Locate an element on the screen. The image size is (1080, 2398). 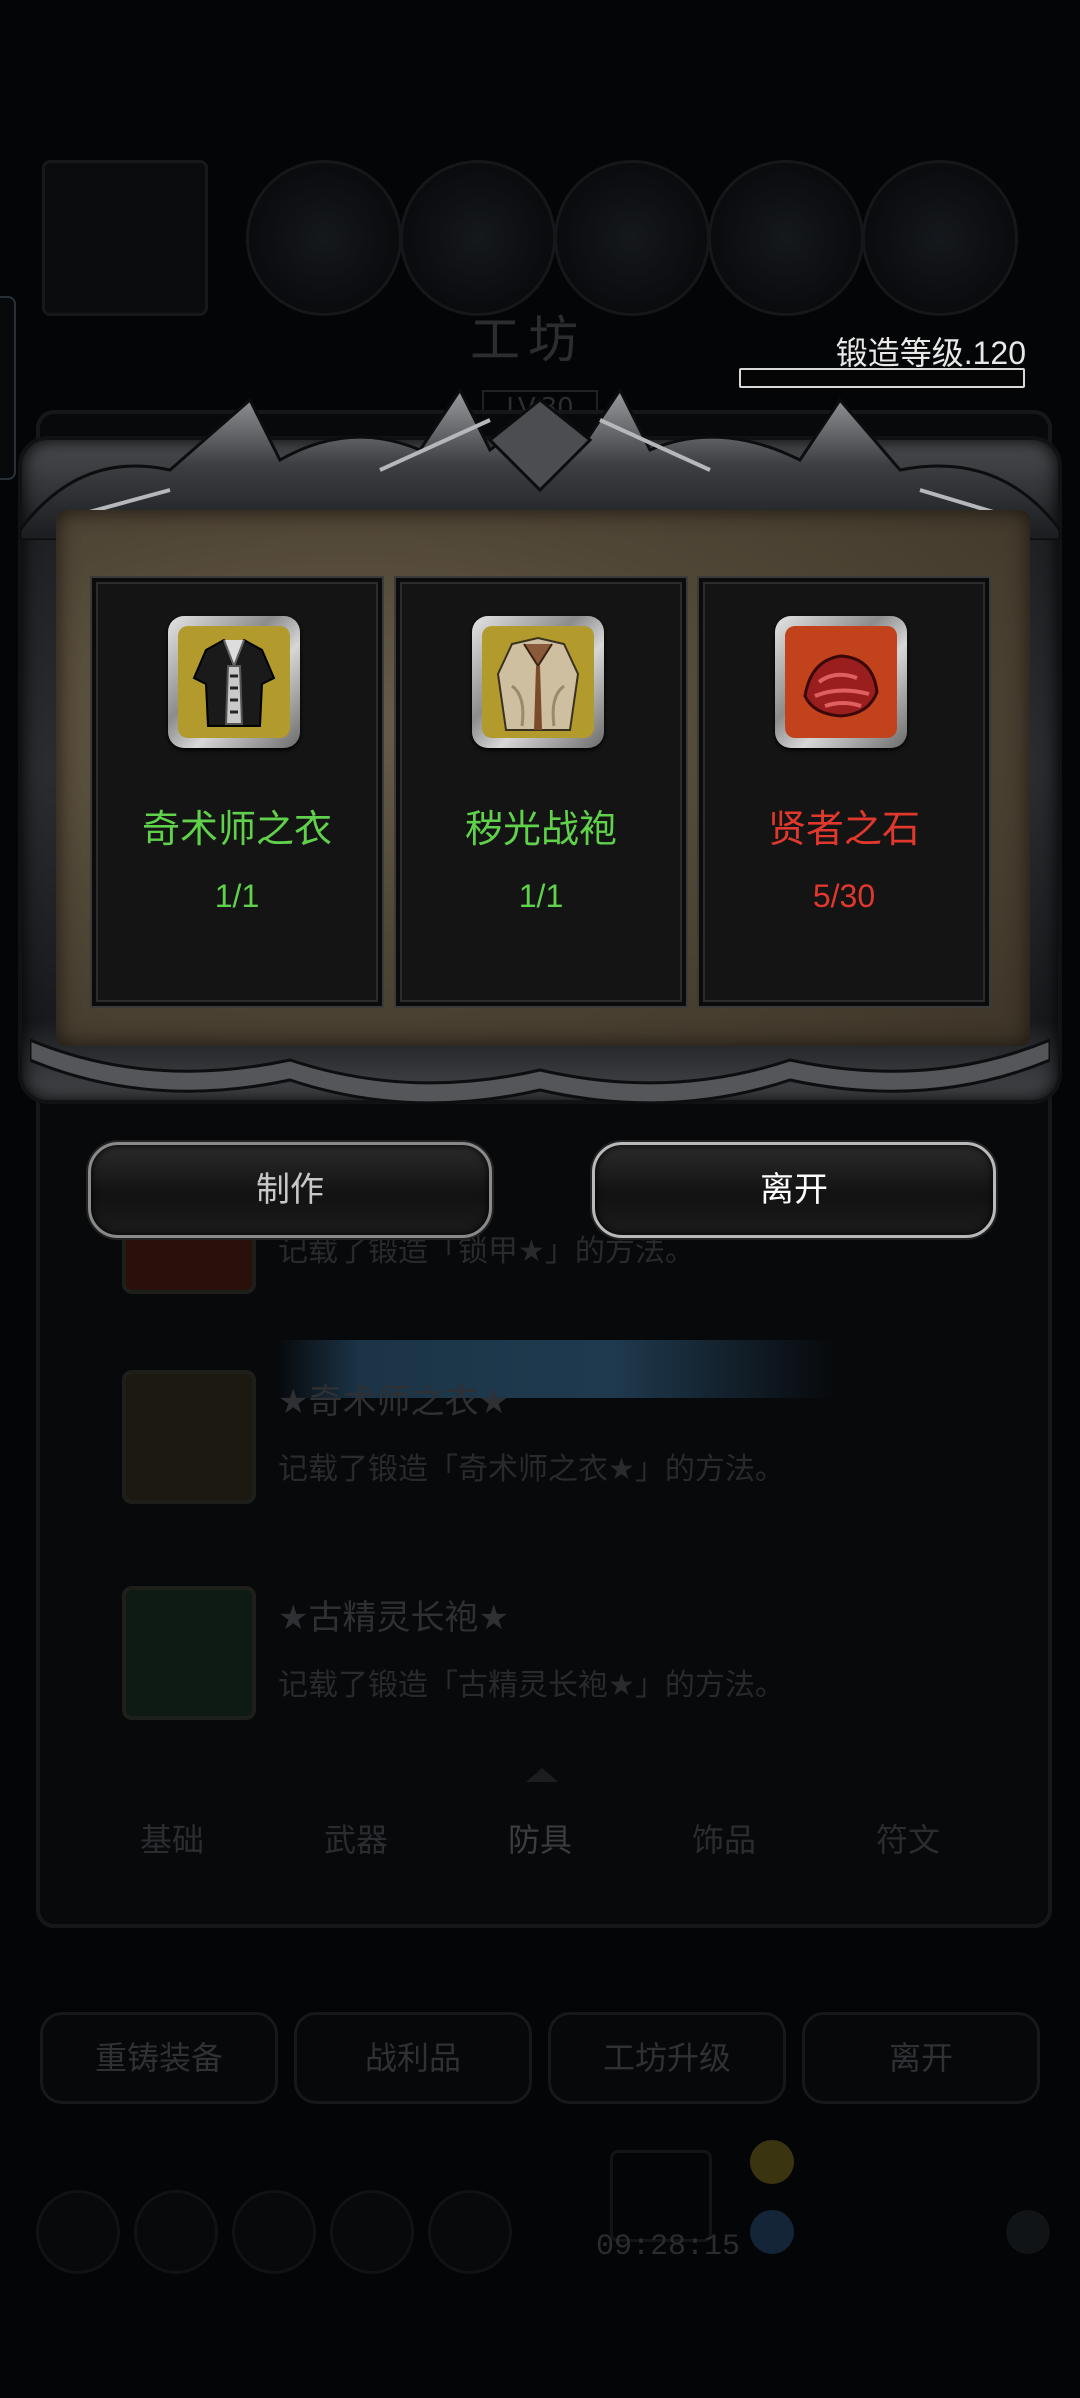
tab-armor: 防具 is located at coordinates (540, 1840).